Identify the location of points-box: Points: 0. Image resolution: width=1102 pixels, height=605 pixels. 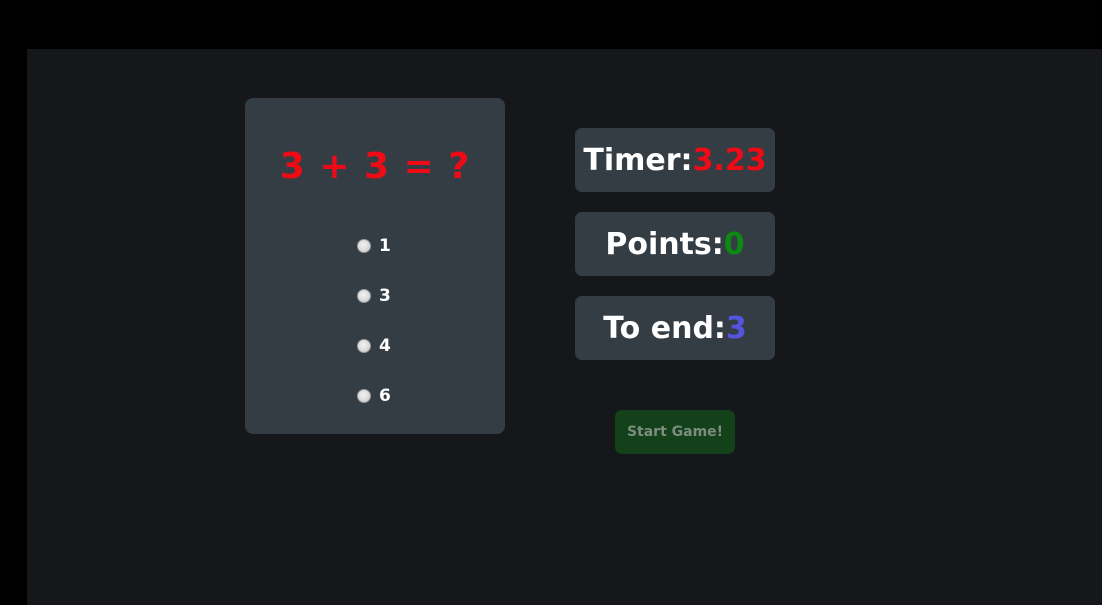
(675, 244).